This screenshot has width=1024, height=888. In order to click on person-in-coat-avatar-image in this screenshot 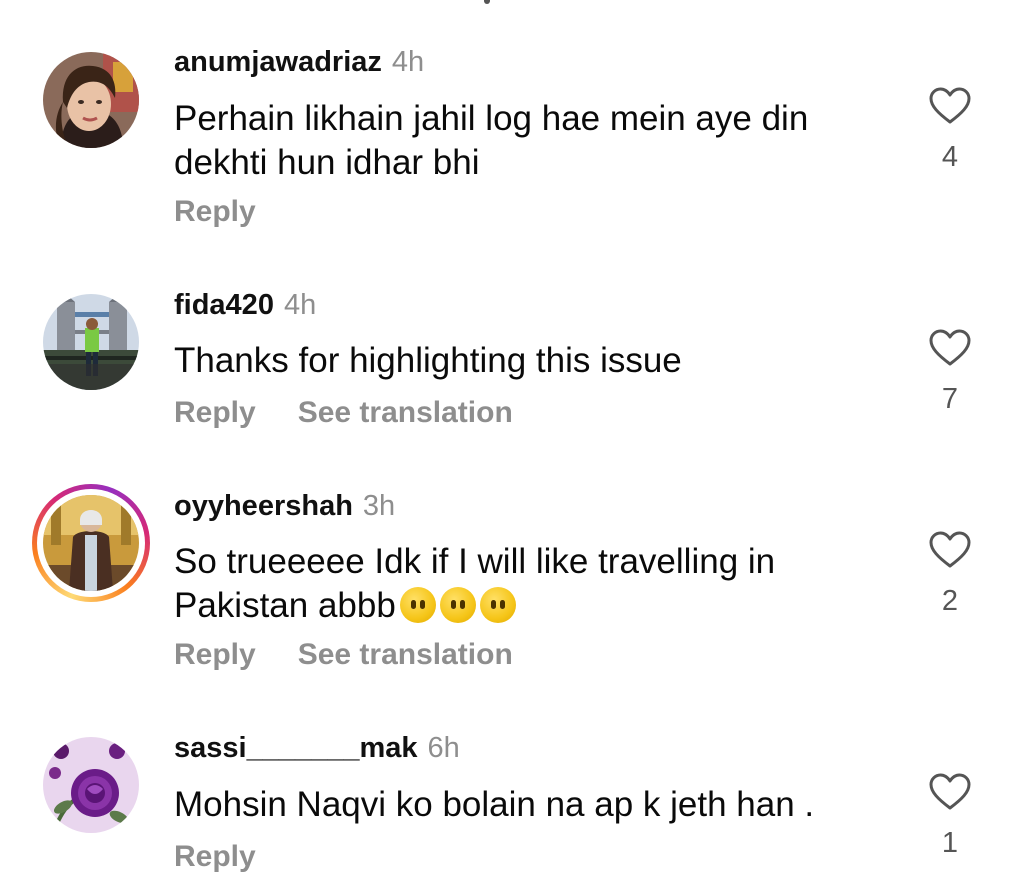, I will do `click(91, 543)`.